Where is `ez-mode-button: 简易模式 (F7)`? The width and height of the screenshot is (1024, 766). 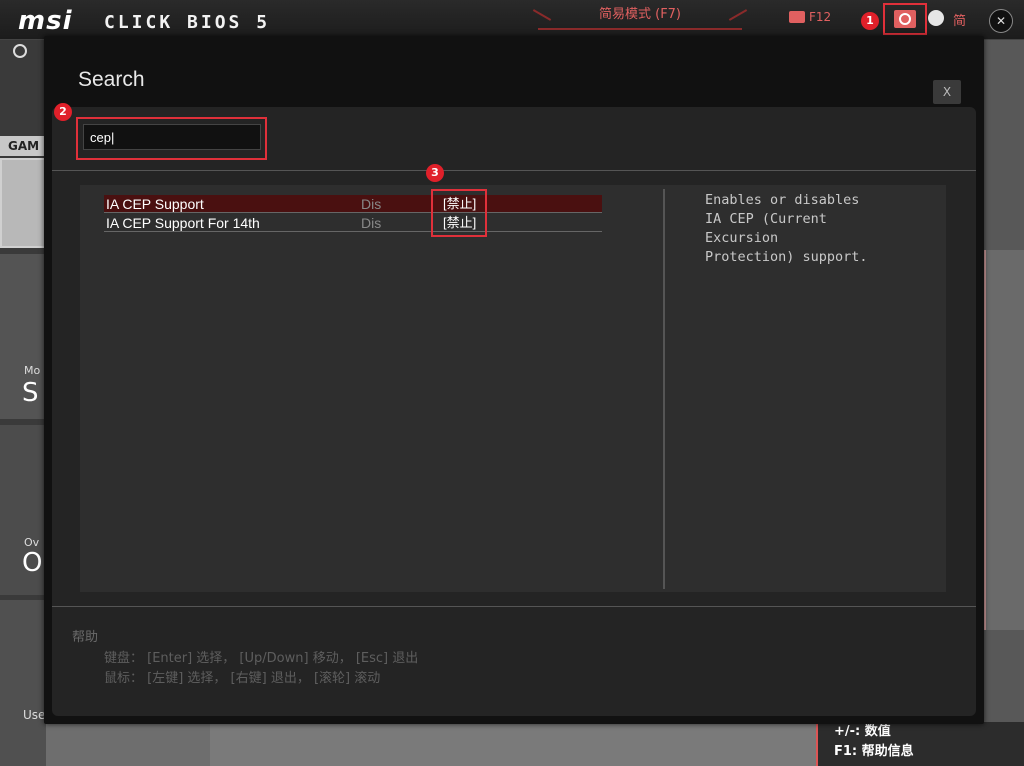
ez-mode-button: 简易模式 (F7) is located at coordinates (640, 17).